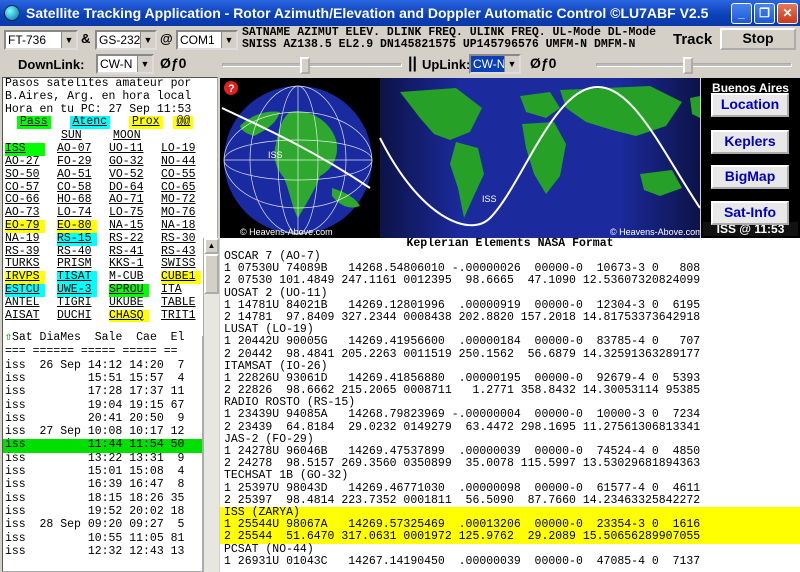 The width and height of the screenshot is (800, 572). I want to click on flat-sat-marker: ISS, so click(489, 199).